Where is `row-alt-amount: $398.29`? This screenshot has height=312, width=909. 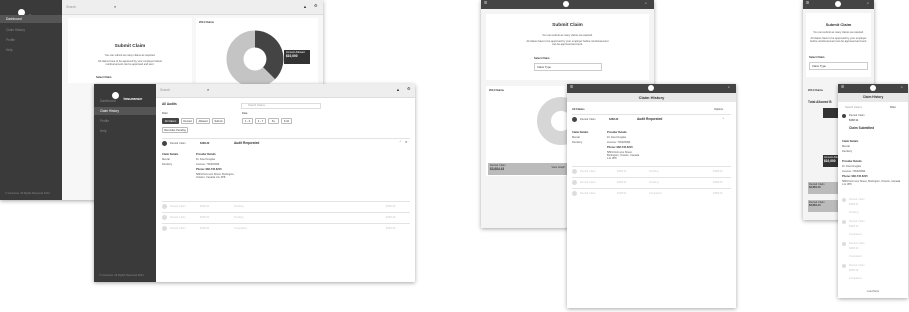 row-alt-amount: $398.29 is located at coordinates (391, 206).